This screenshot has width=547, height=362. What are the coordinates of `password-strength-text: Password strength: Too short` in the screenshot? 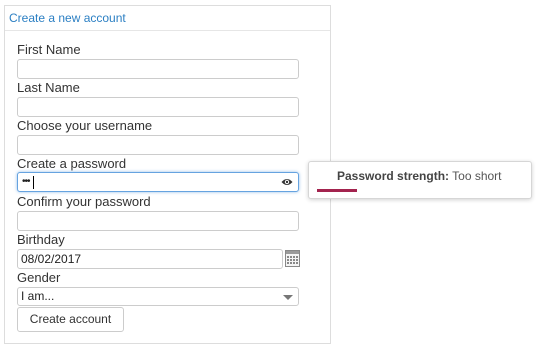 It's located at (419, 176).